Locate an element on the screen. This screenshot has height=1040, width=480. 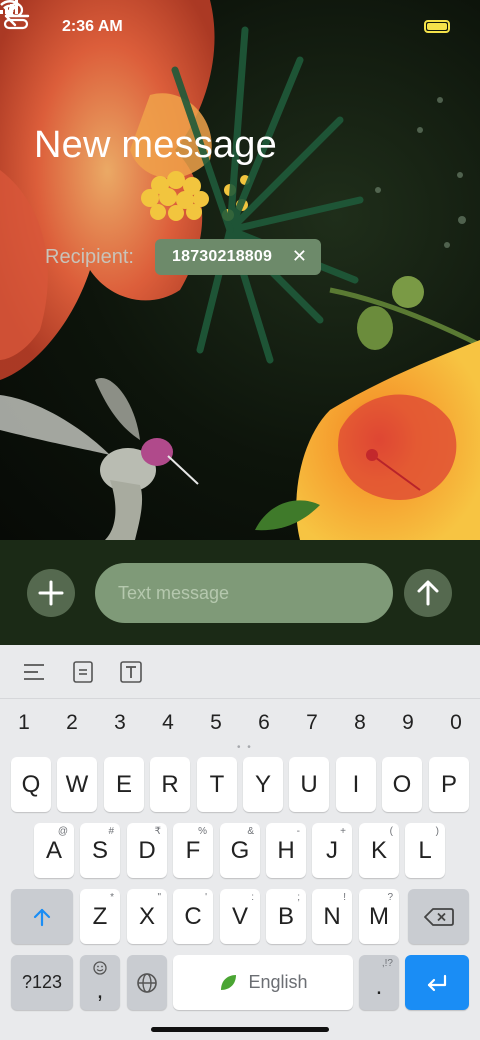
battery-icon is located at coordinates (437, 26).